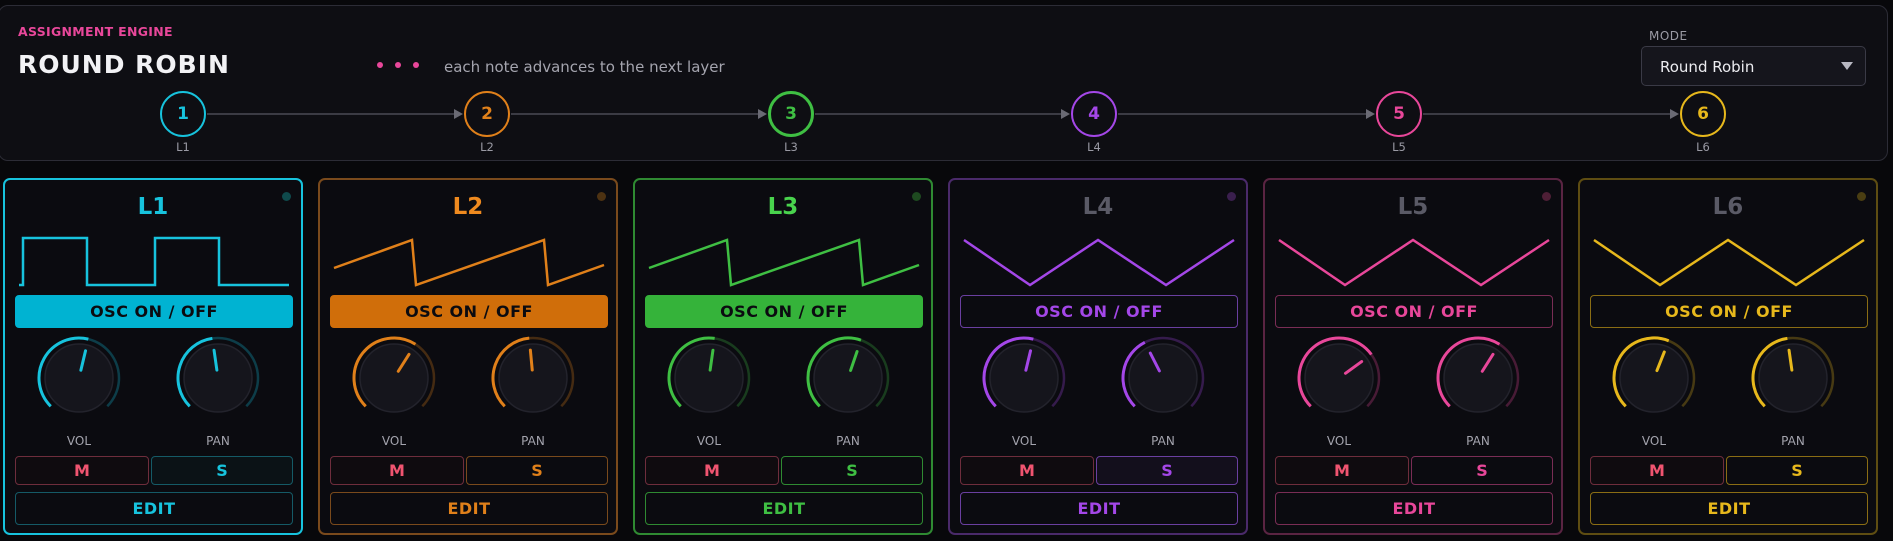  Describe the element at coordinates (468, 356) in the screenshot. I see `layer-card-l2: L2 OSC ON / OFF VOL PAN M S EDIT` at that location.